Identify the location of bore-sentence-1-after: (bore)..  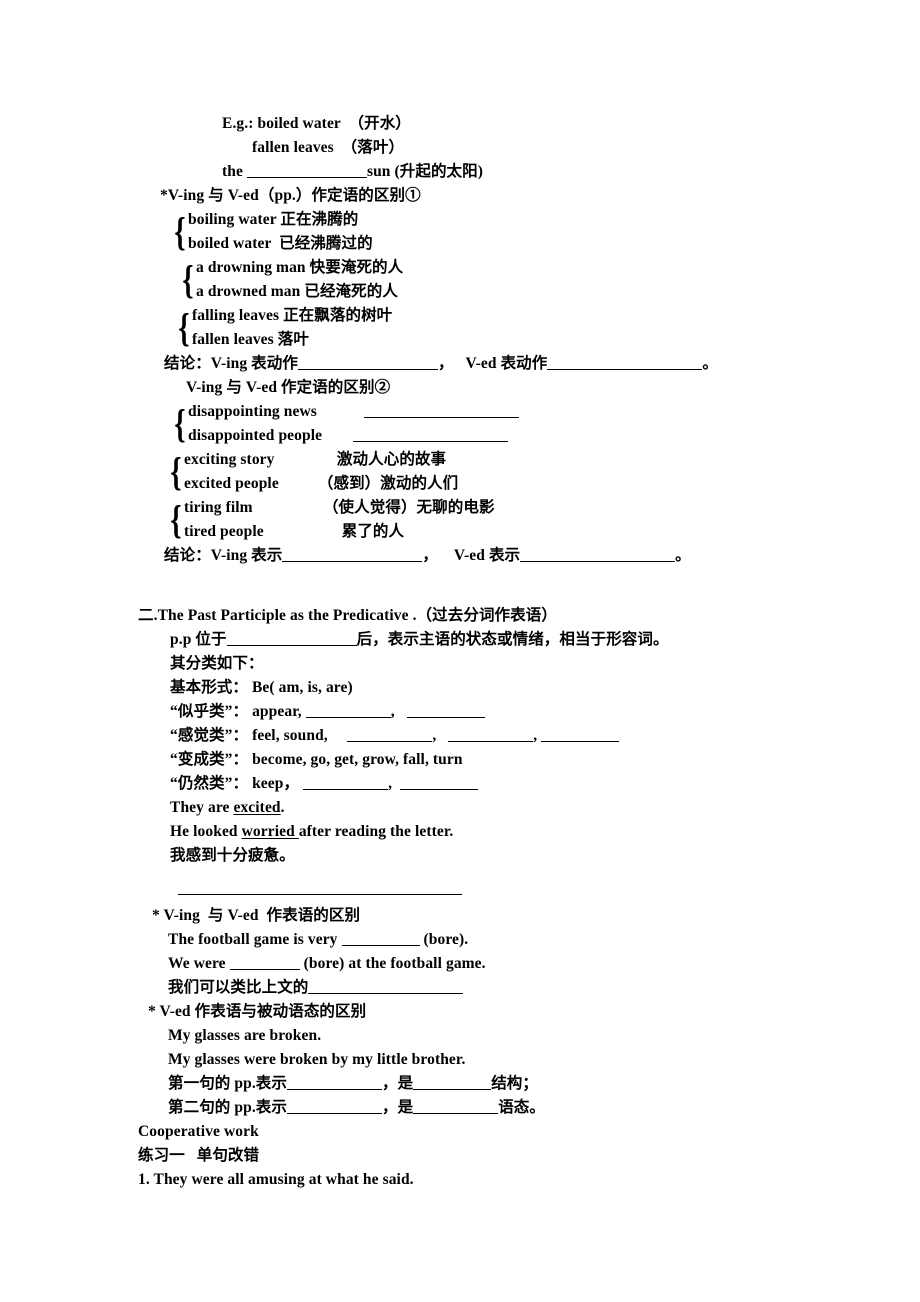
(444, 939).